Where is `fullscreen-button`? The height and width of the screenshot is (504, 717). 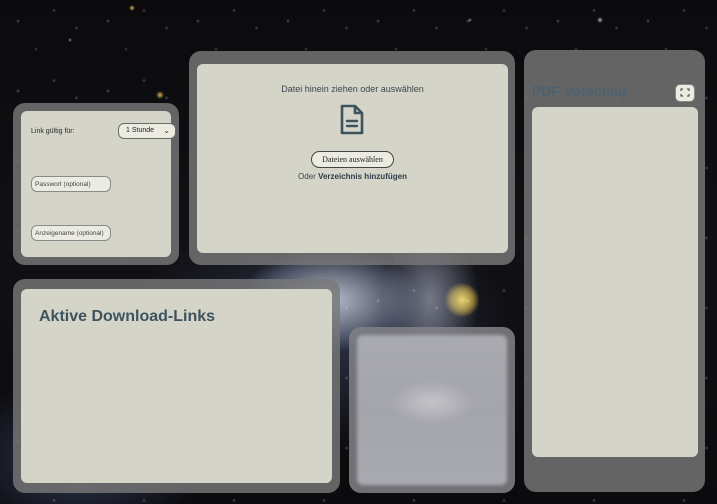
fullscreen-button is located at coordinates (685, 93).